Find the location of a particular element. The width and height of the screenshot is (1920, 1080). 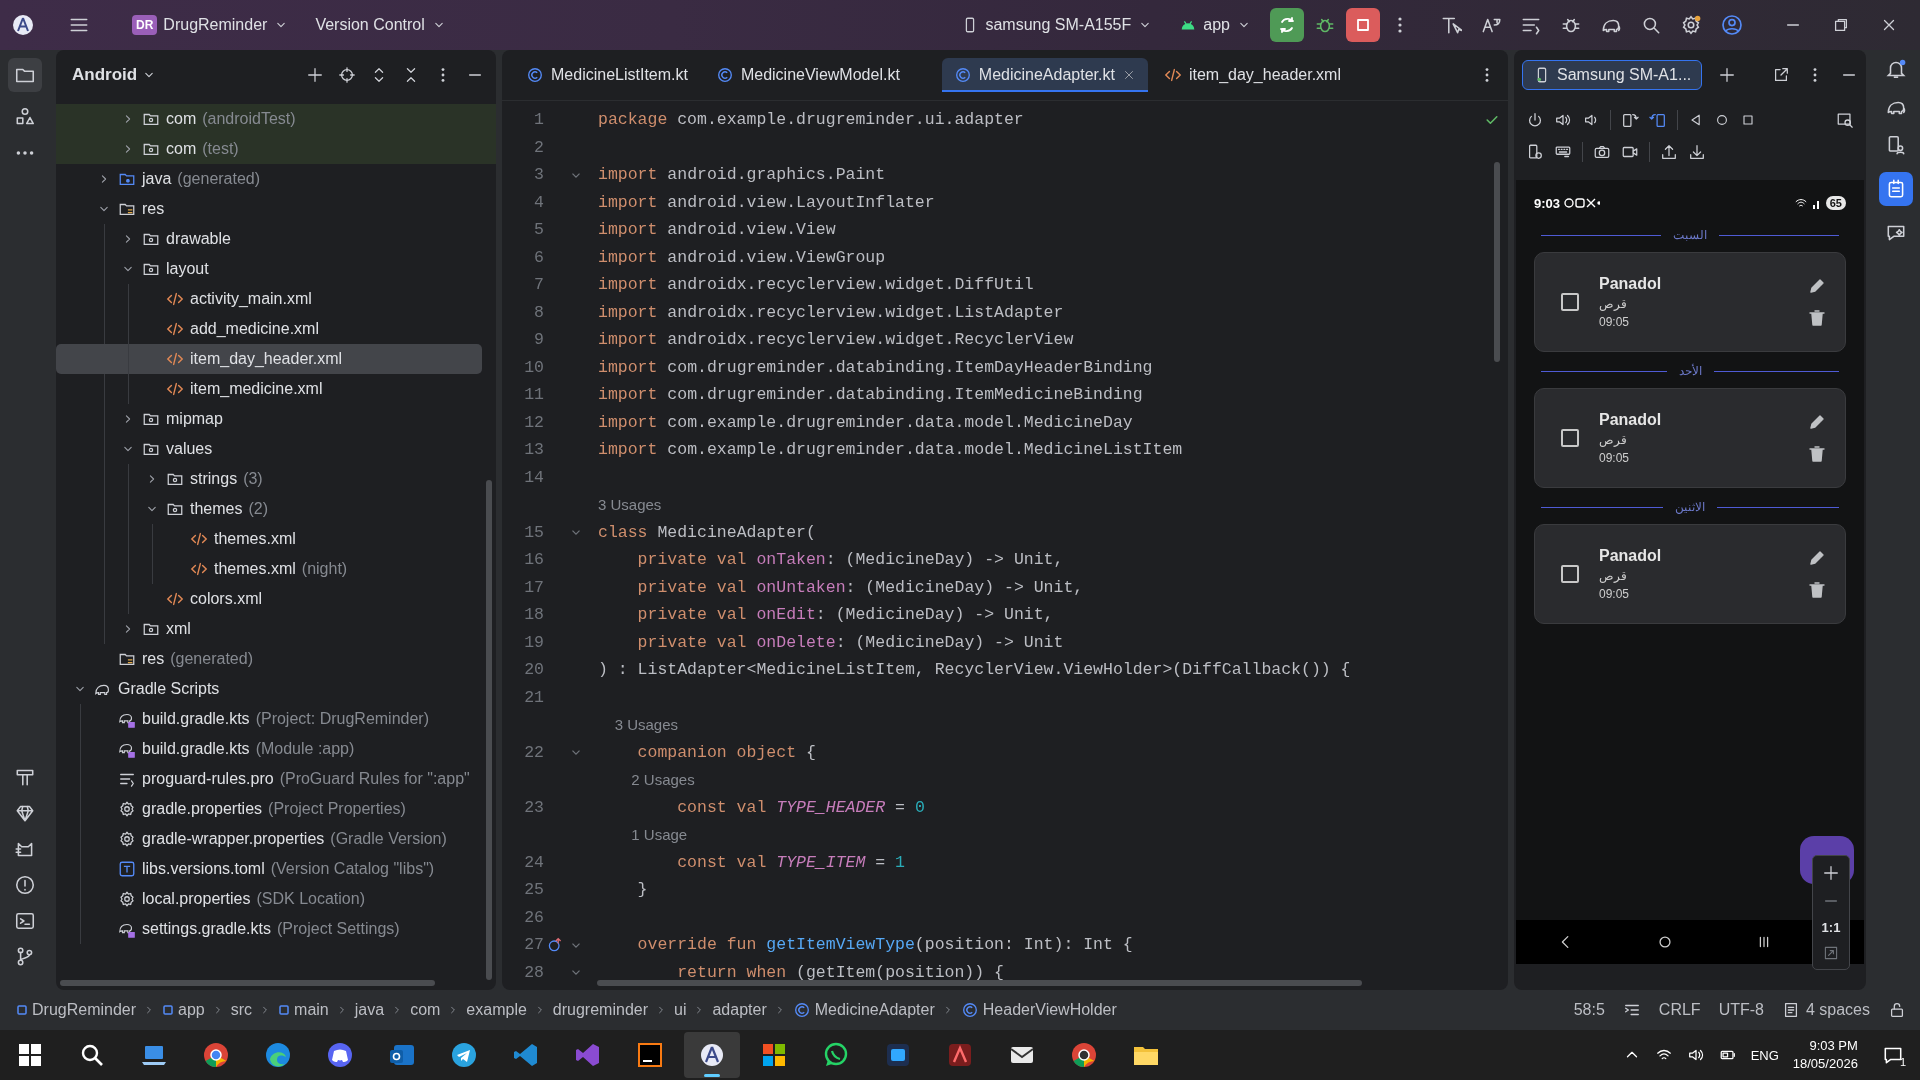

tree-item: Gradle Scripts is located at coordinates (269, 689).